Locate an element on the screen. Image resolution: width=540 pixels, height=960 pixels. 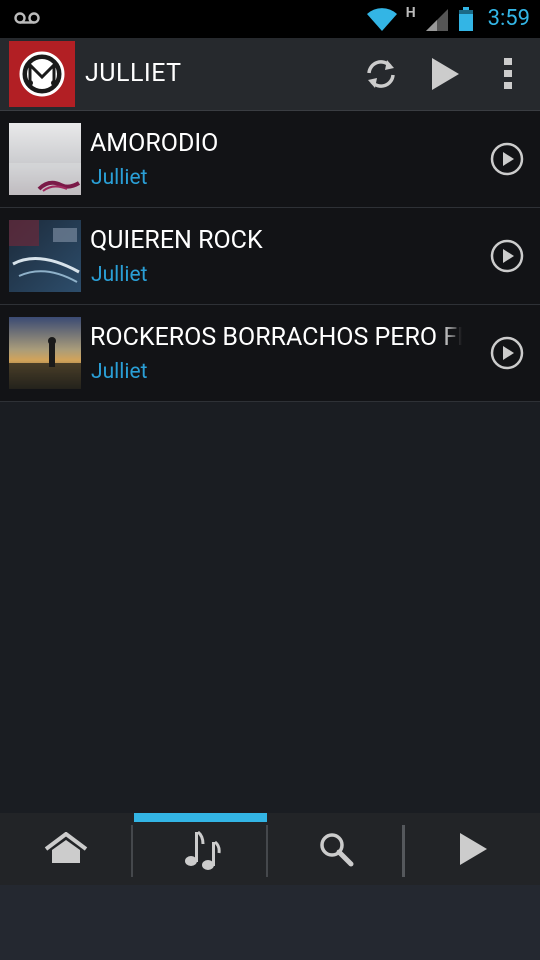
play-all-button is located at coordinates (445, 74).